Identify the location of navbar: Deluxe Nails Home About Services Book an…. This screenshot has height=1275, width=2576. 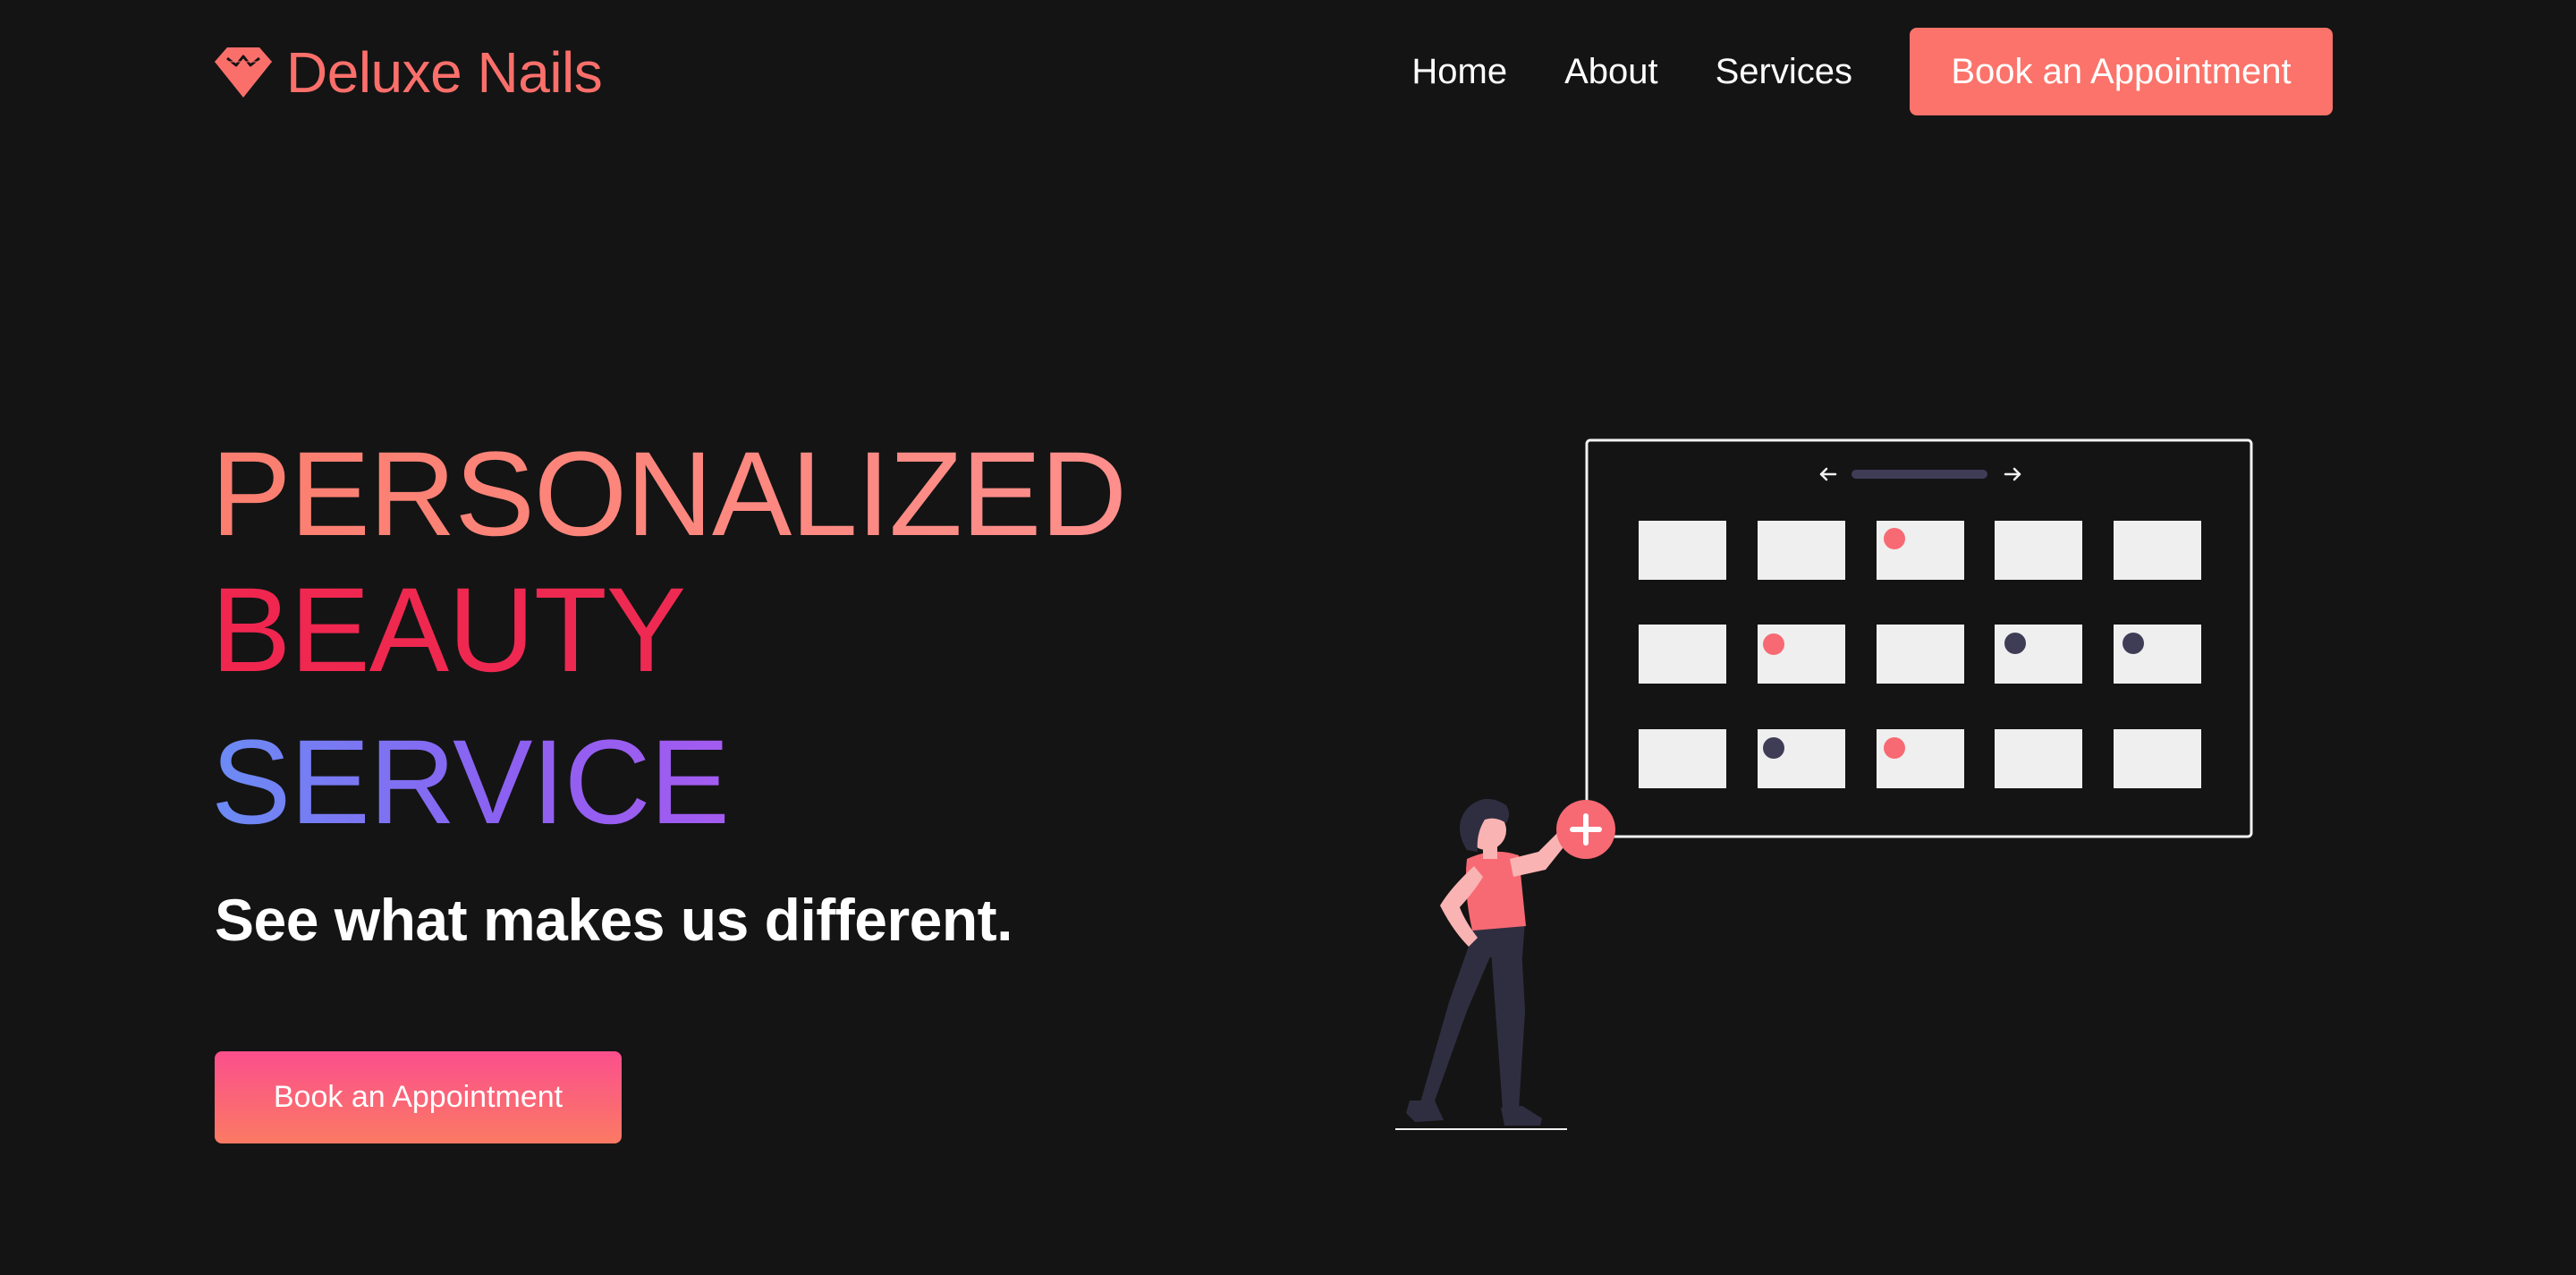
(1274, 71).